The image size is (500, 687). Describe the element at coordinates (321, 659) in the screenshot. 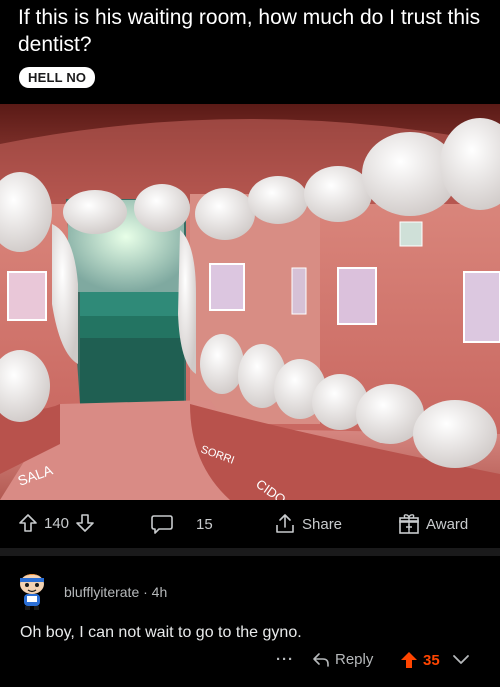

I see `reply-arrow-icon` at that location.